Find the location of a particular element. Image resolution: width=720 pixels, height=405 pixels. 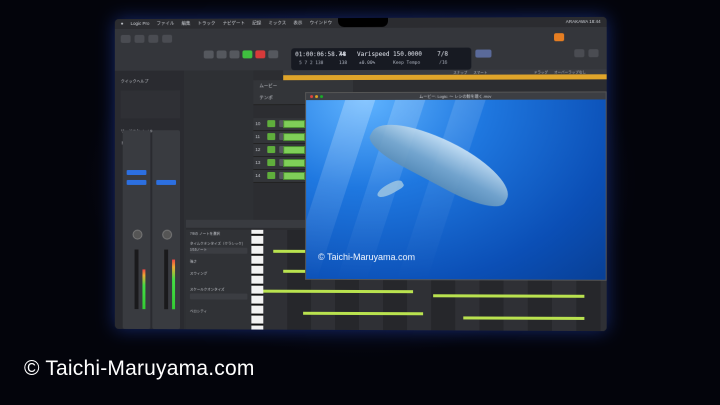

track-number: 12 is located at coordinates (258, 150).